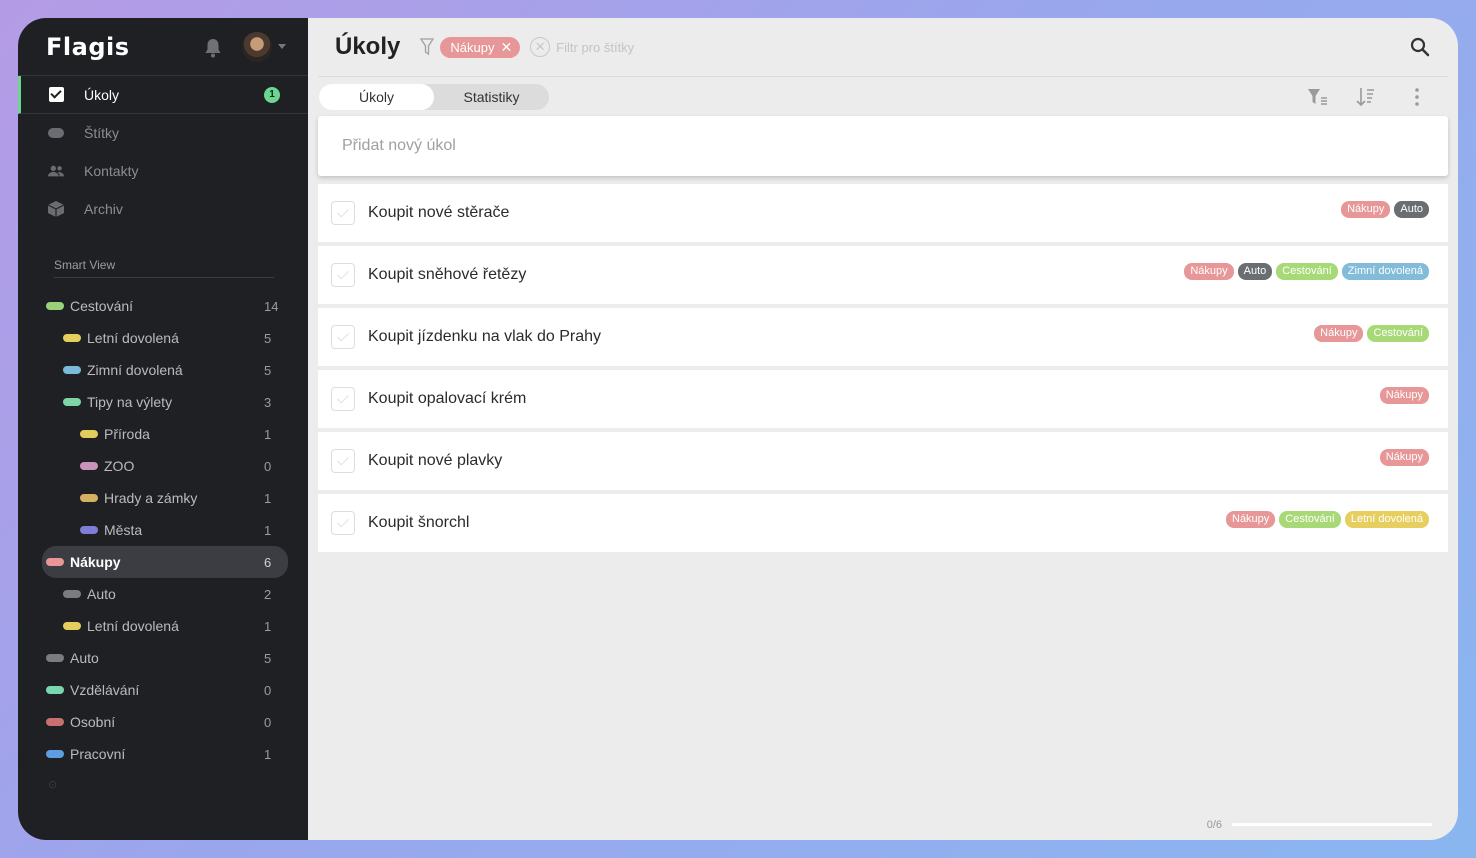 The image size is (1476, 858). Describe the element at coordinates (268, 402) in the screenshot. I see `tag-tree-count: 3` at that location.